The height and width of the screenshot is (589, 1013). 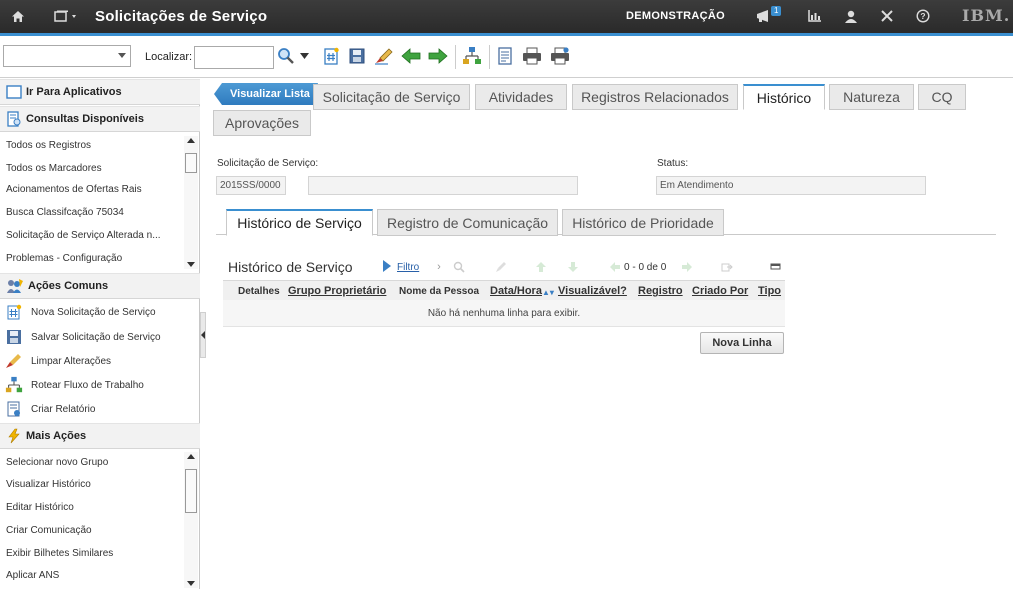 I want to click on create-report-icon, so click(x=14, y=409).